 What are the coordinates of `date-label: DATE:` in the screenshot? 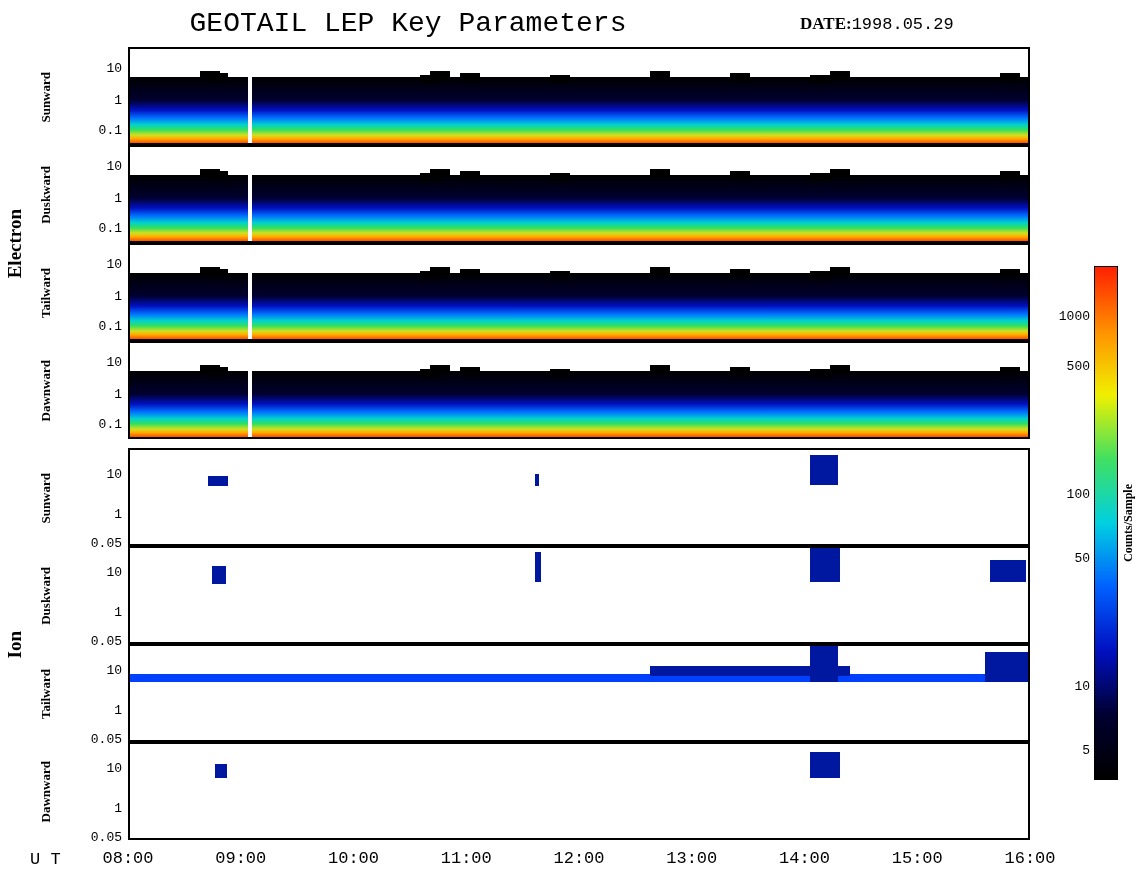 It's located at (826, 23).